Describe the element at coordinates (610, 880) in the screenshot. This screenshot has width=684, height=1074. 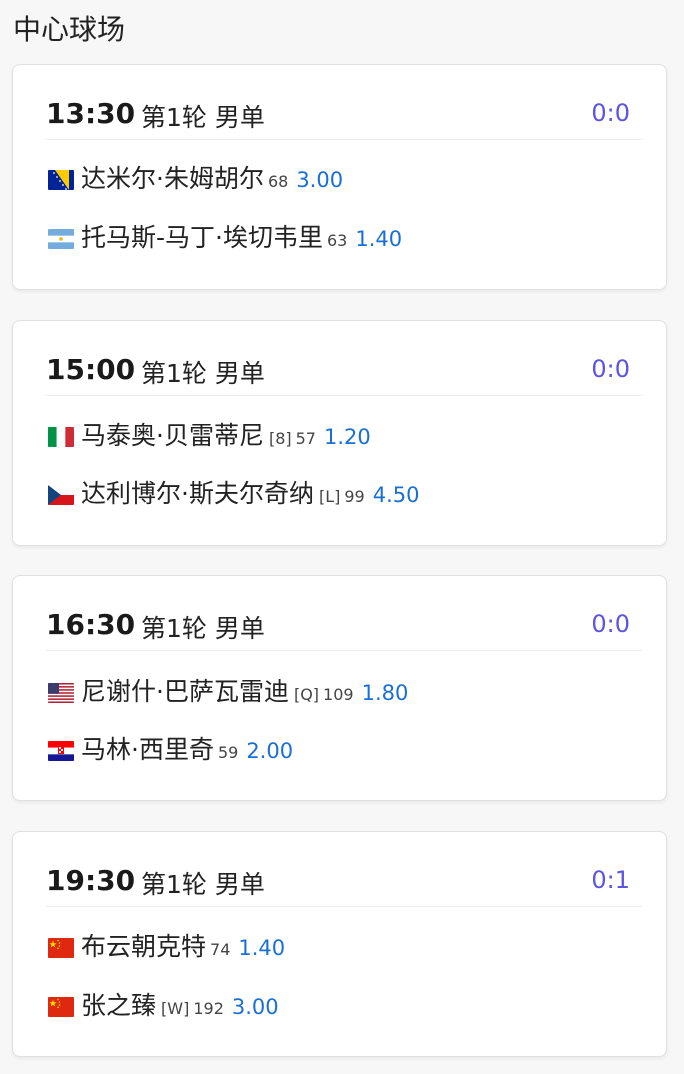
I see `match-score: 0:1` at that location.